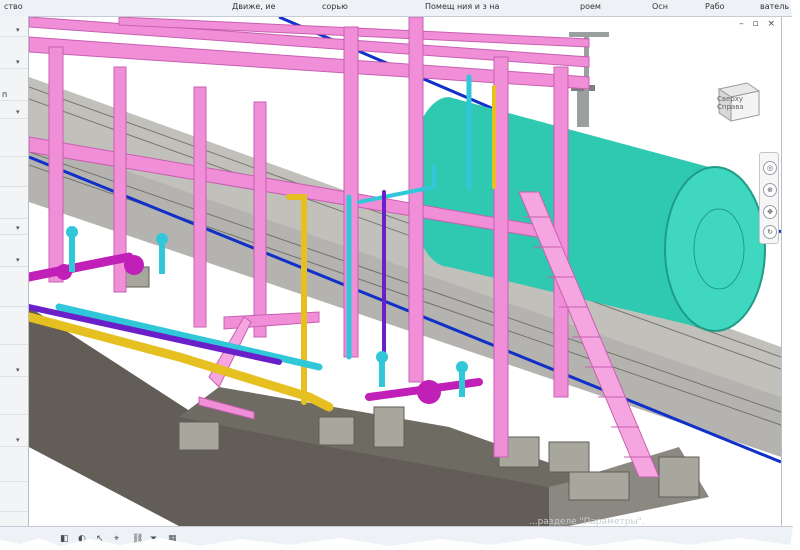  Describe the element at coordinates (730, 103) in the screenshot. I see `viewcube-label: Сверху Справа` at that location.